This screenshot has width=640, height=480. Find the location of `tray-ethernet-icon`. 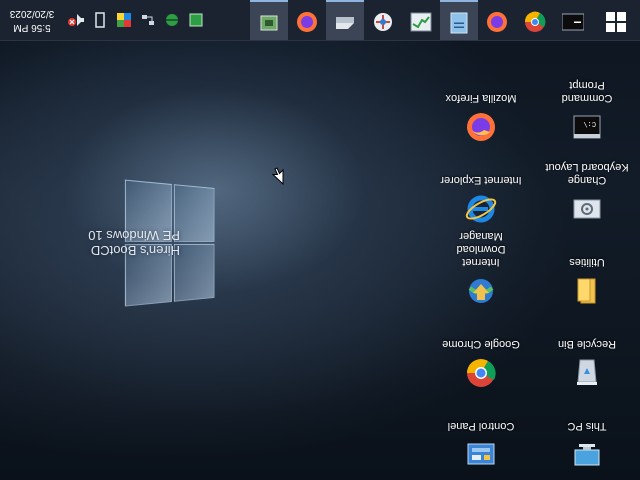

tray-ethernet-icon is located at coordinates (148, 20).